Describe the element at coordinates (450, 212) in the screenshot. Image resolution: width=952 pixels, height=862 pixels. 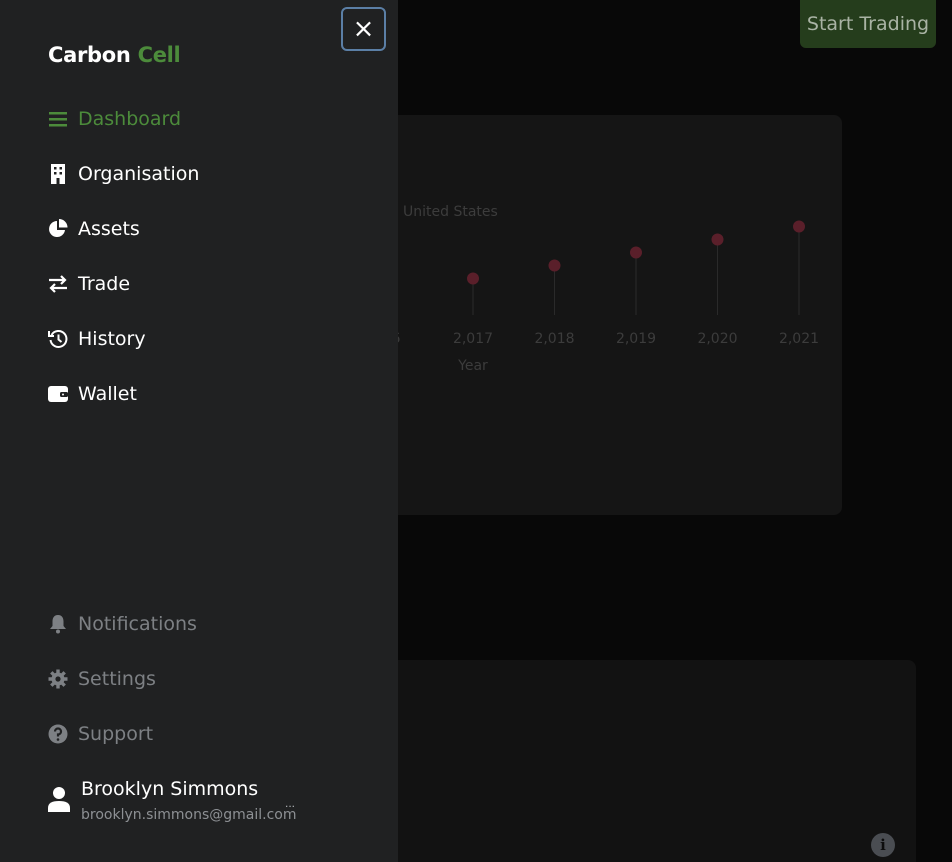
I see `chart-legend: United States` at that location.